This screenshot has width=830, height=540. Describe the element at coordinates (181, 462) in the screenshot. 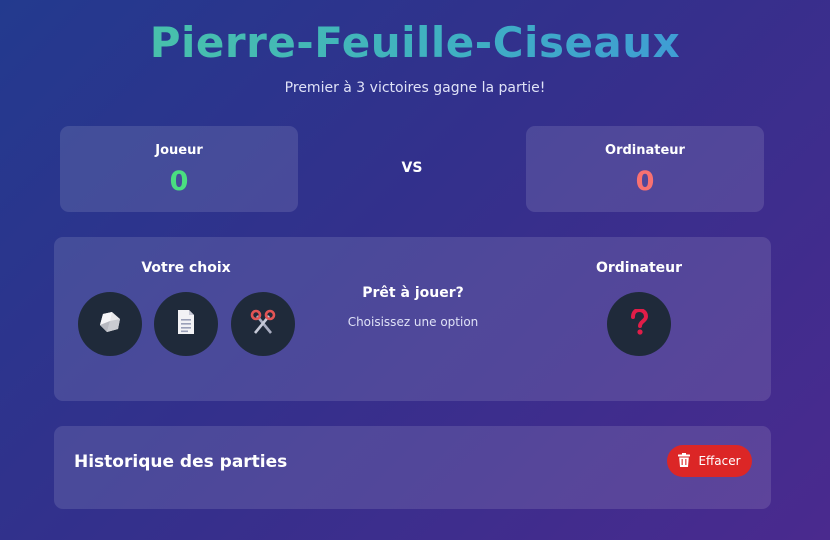

I see `history-title: Historique des parties` at that location.